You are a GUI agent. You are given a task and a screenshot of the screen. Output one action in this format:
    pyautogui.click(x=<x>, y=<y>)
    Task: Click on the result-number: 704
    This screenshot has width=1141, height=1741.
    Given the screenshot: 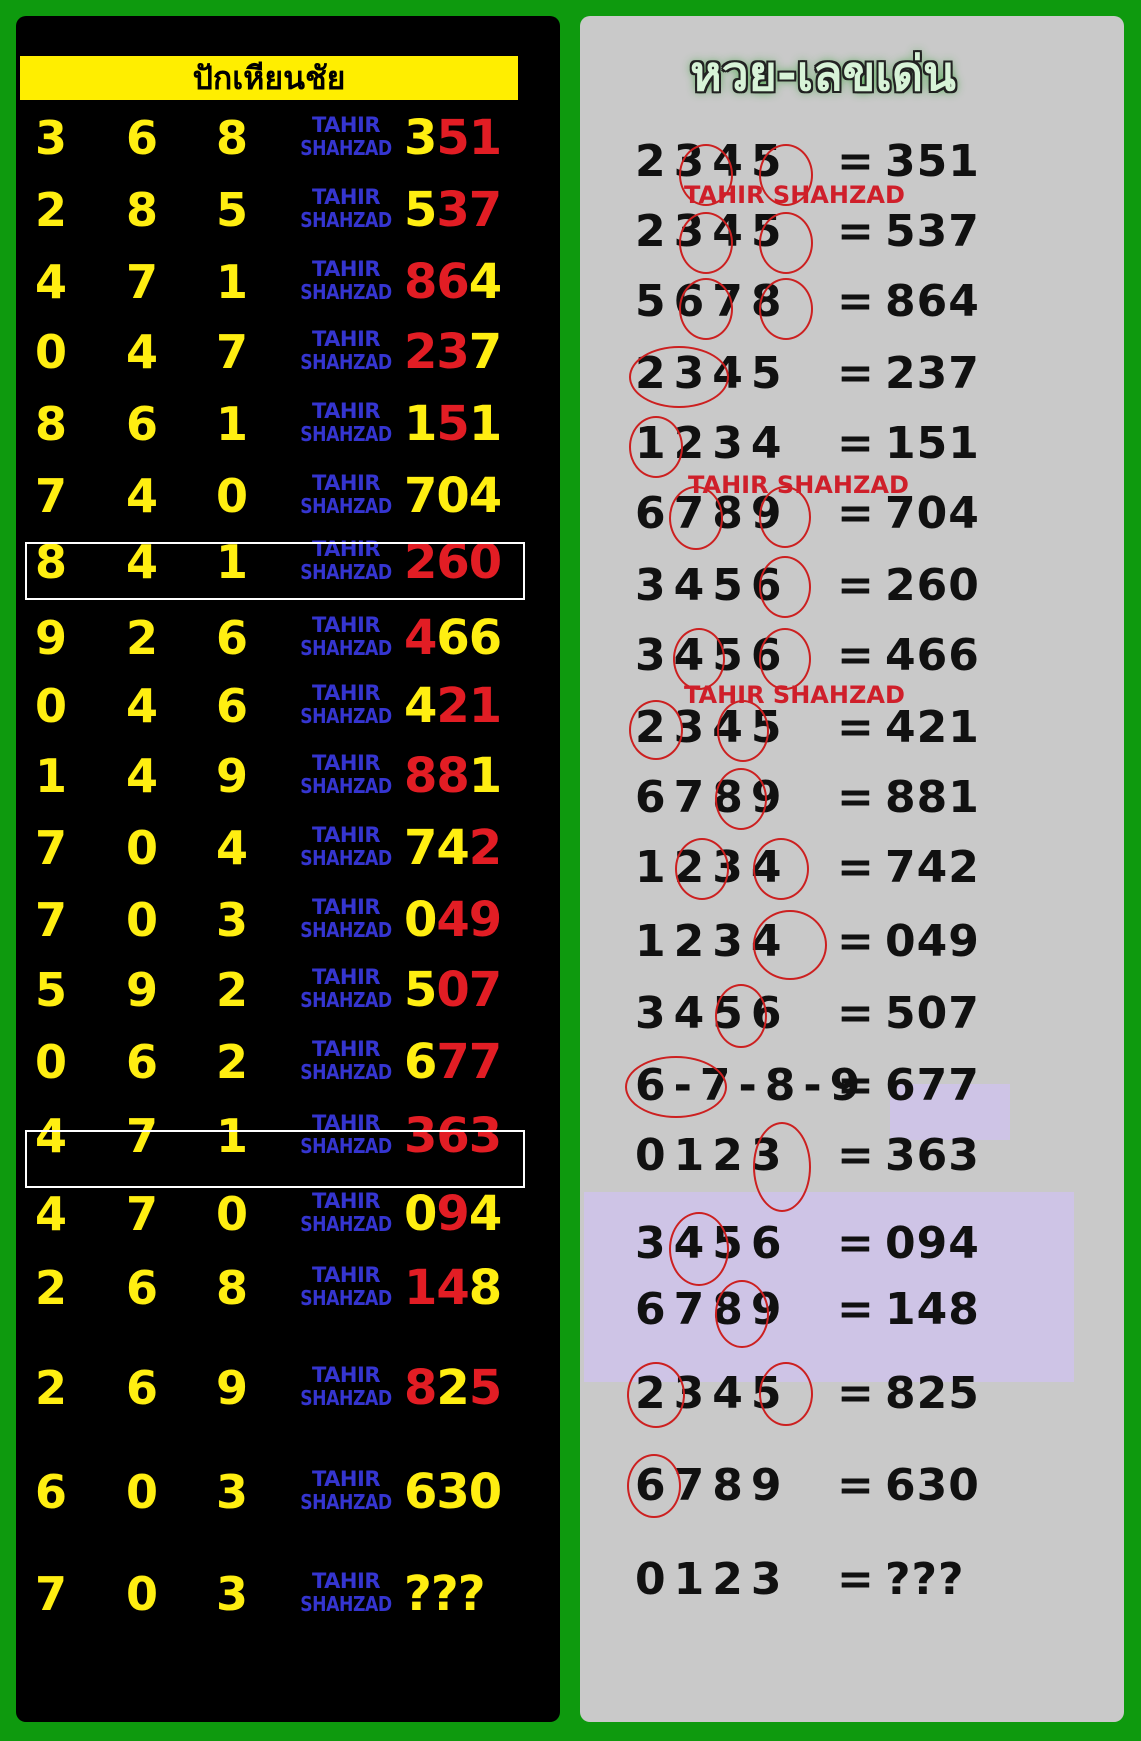 What is the action you would take?
    pyautogui.click(x=469, y=496)
    